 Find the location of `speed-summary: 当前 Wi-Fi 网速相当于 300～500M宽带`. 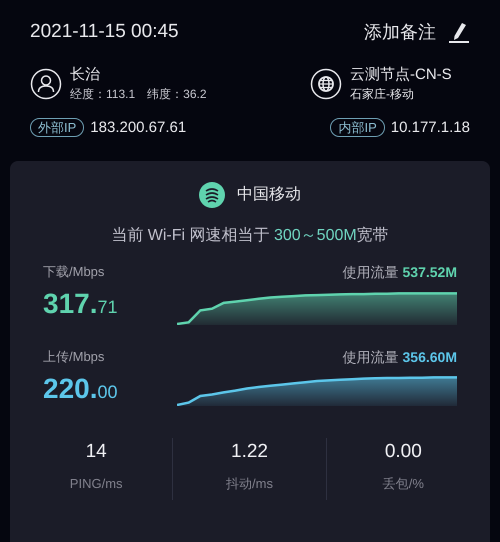

speed-summary: 当前 Wi-Fi 网速相当于 300～500M宽带 is located at coordinates (250, 236).